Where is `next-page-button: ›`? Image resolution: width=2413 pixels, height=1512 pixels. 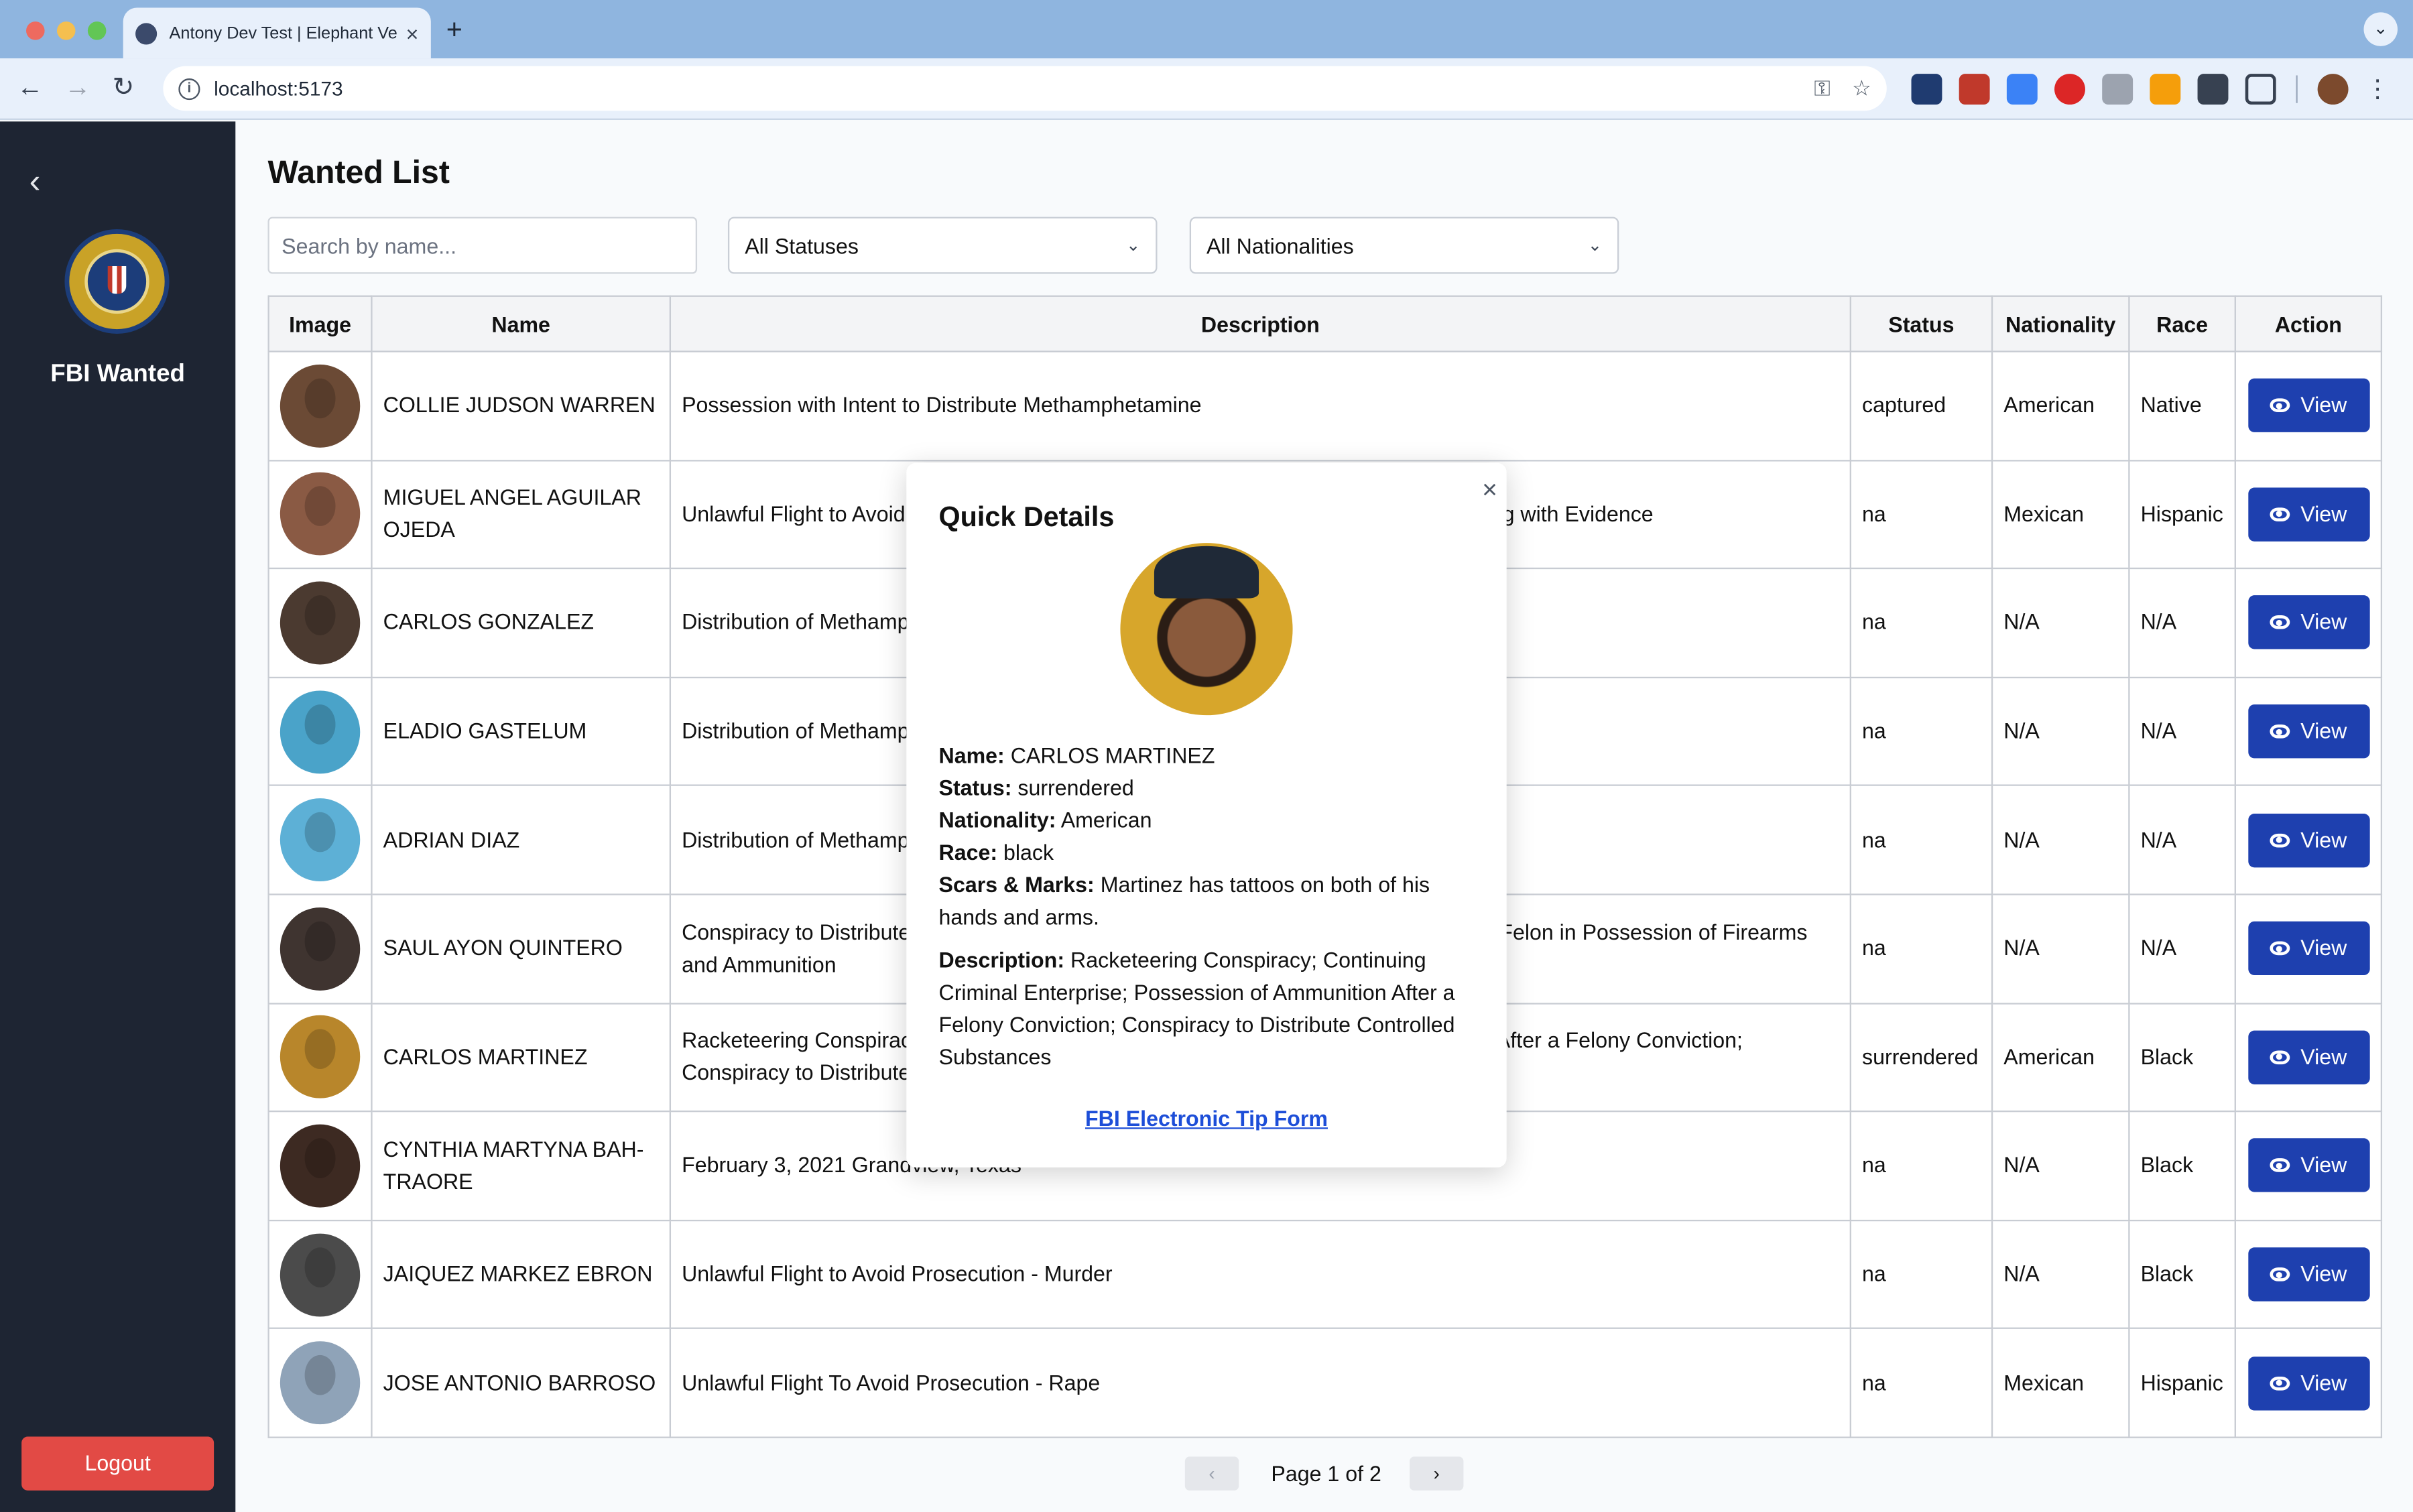
next-page-button: › is located at coordinates (1437, 1474).